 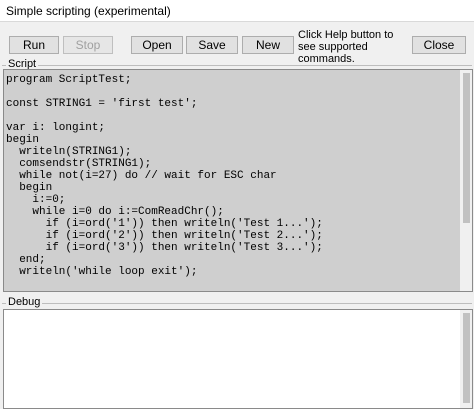 I want to click on code-line: i:=0;, so click(x=36, y=200).